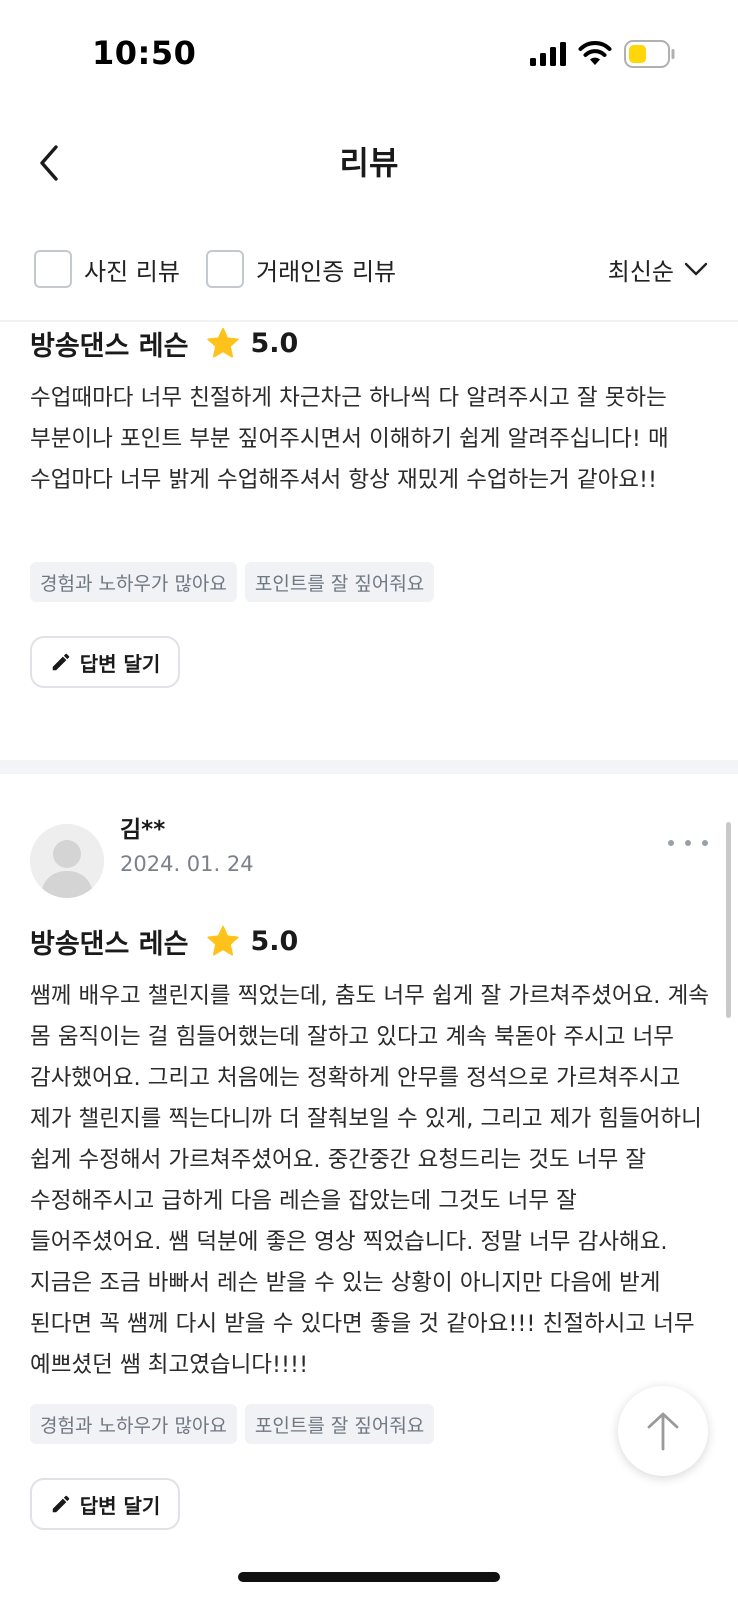 This screenshot has height=1600, width=738. Describe the element at coordinates (144, 53) in the screenshot. I see `status-time: 10:50` at that location.